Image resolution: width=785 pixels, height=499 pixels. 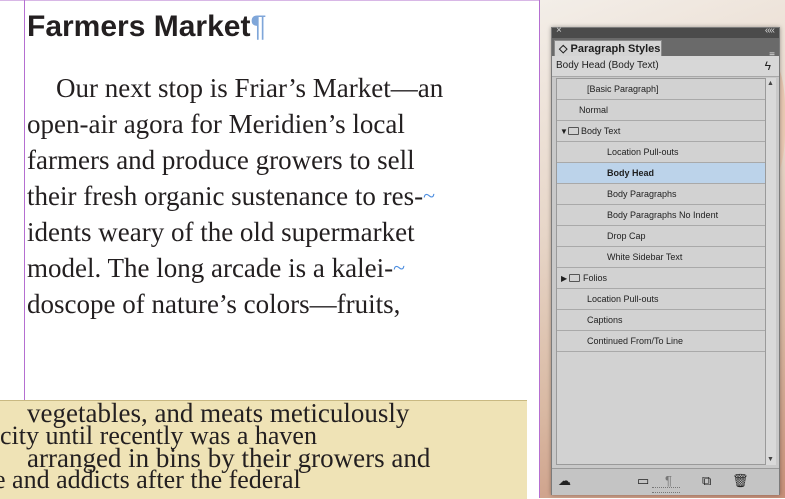 What do you see at coordinates (631, 173) in the screenshot?
I see `style-item-label: Body Head` at bounding box center [631, 173].